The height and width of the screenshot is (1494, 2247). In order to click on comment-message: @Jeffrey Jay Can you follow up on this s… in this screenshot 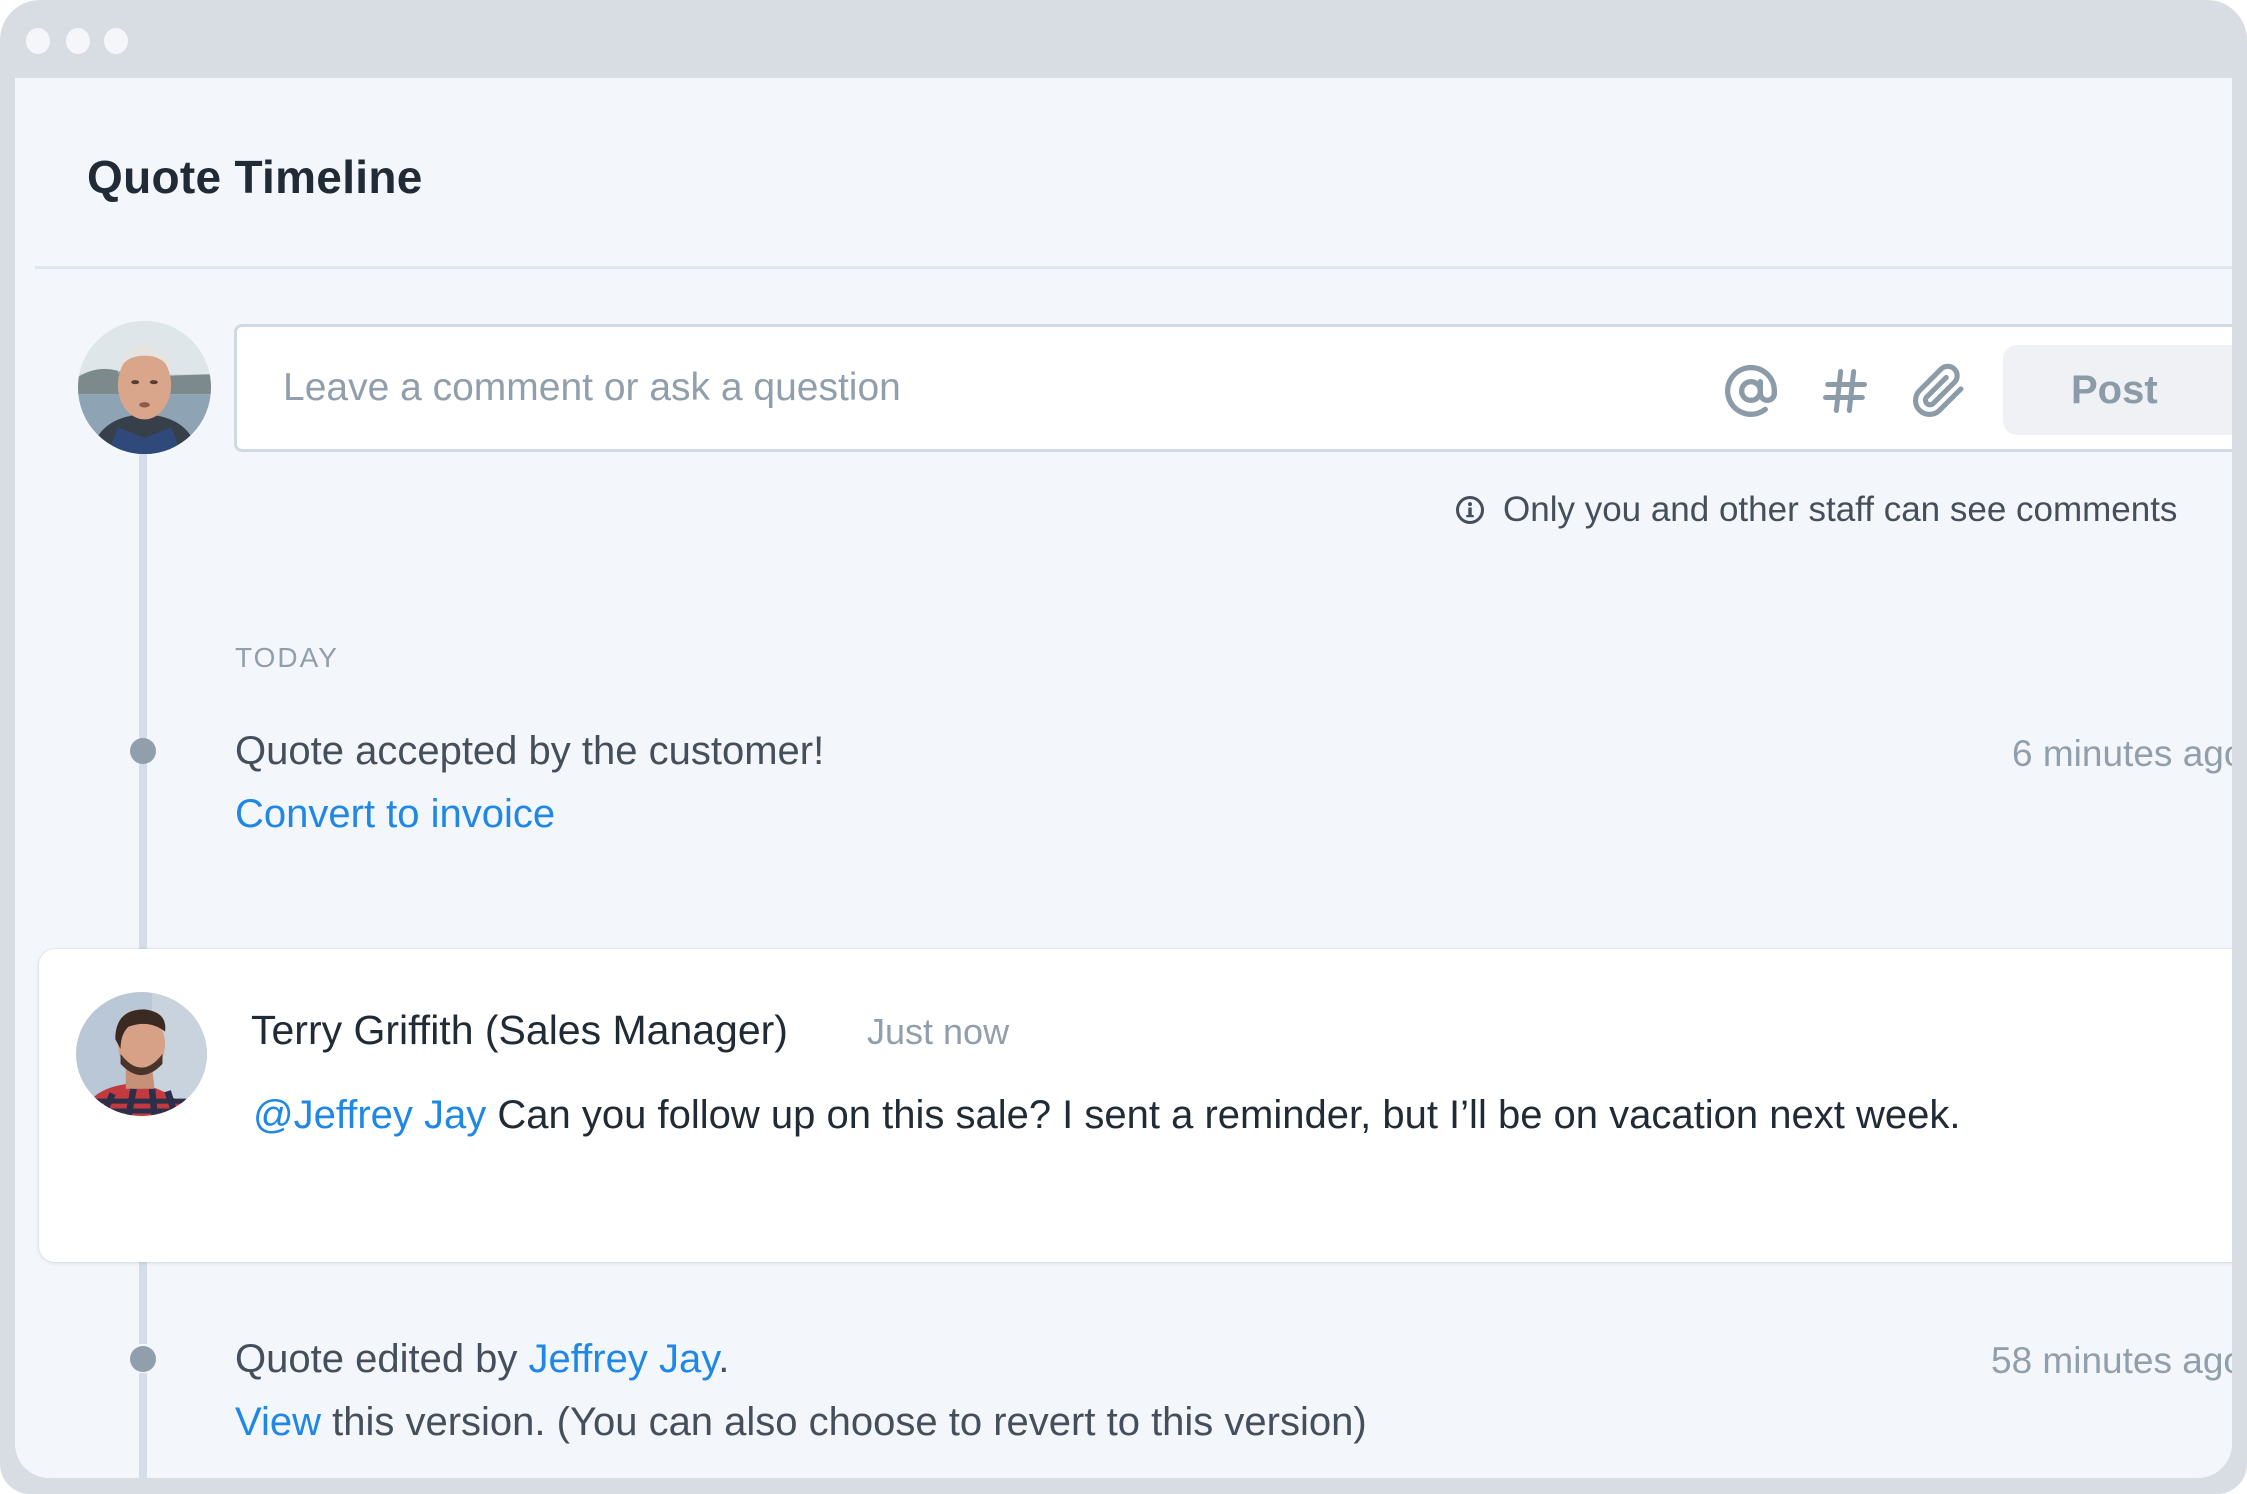, I will do `click(1203, 1115)`.